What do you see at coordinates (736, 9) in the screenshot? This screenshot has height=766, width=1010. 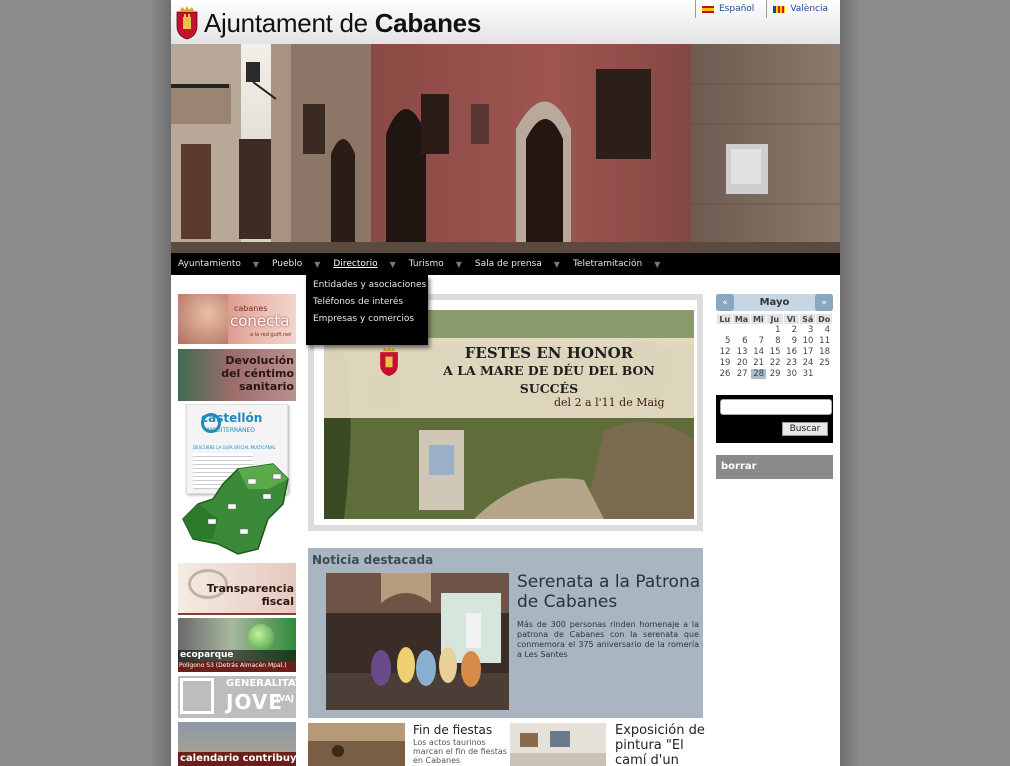 I see `language-label: Español` at bounding box center [736, 9].